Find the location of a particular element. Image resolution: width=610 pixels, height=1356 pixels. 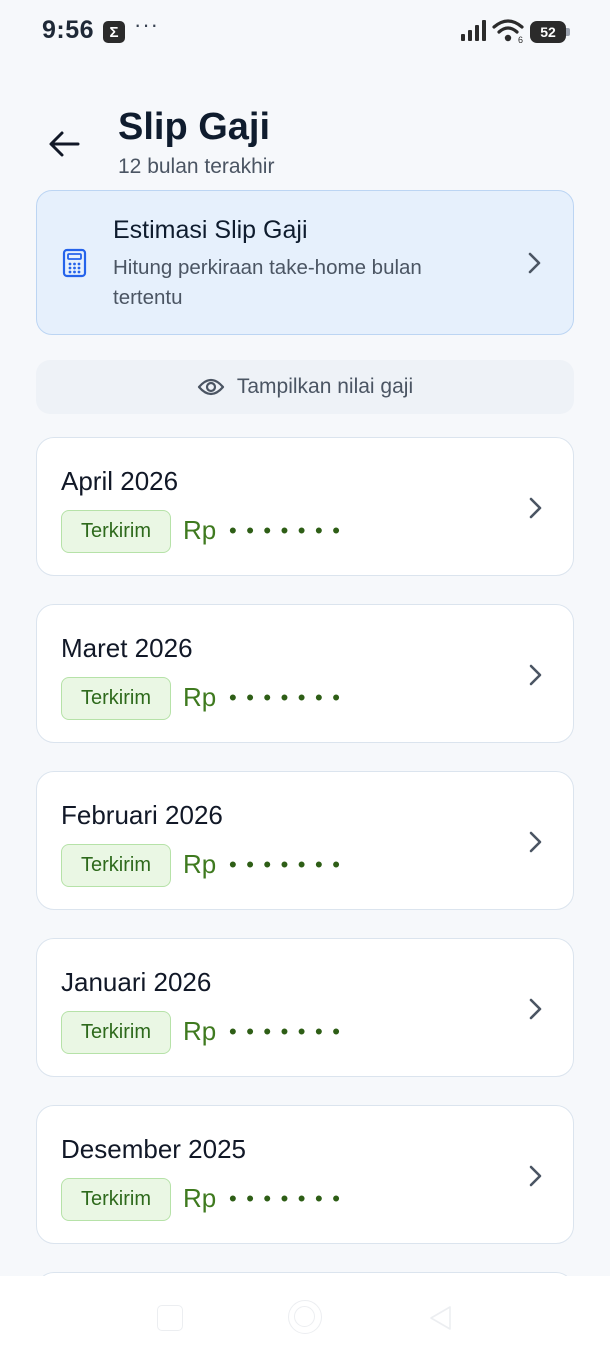

home-icon is located at coordinates (305, 1317).